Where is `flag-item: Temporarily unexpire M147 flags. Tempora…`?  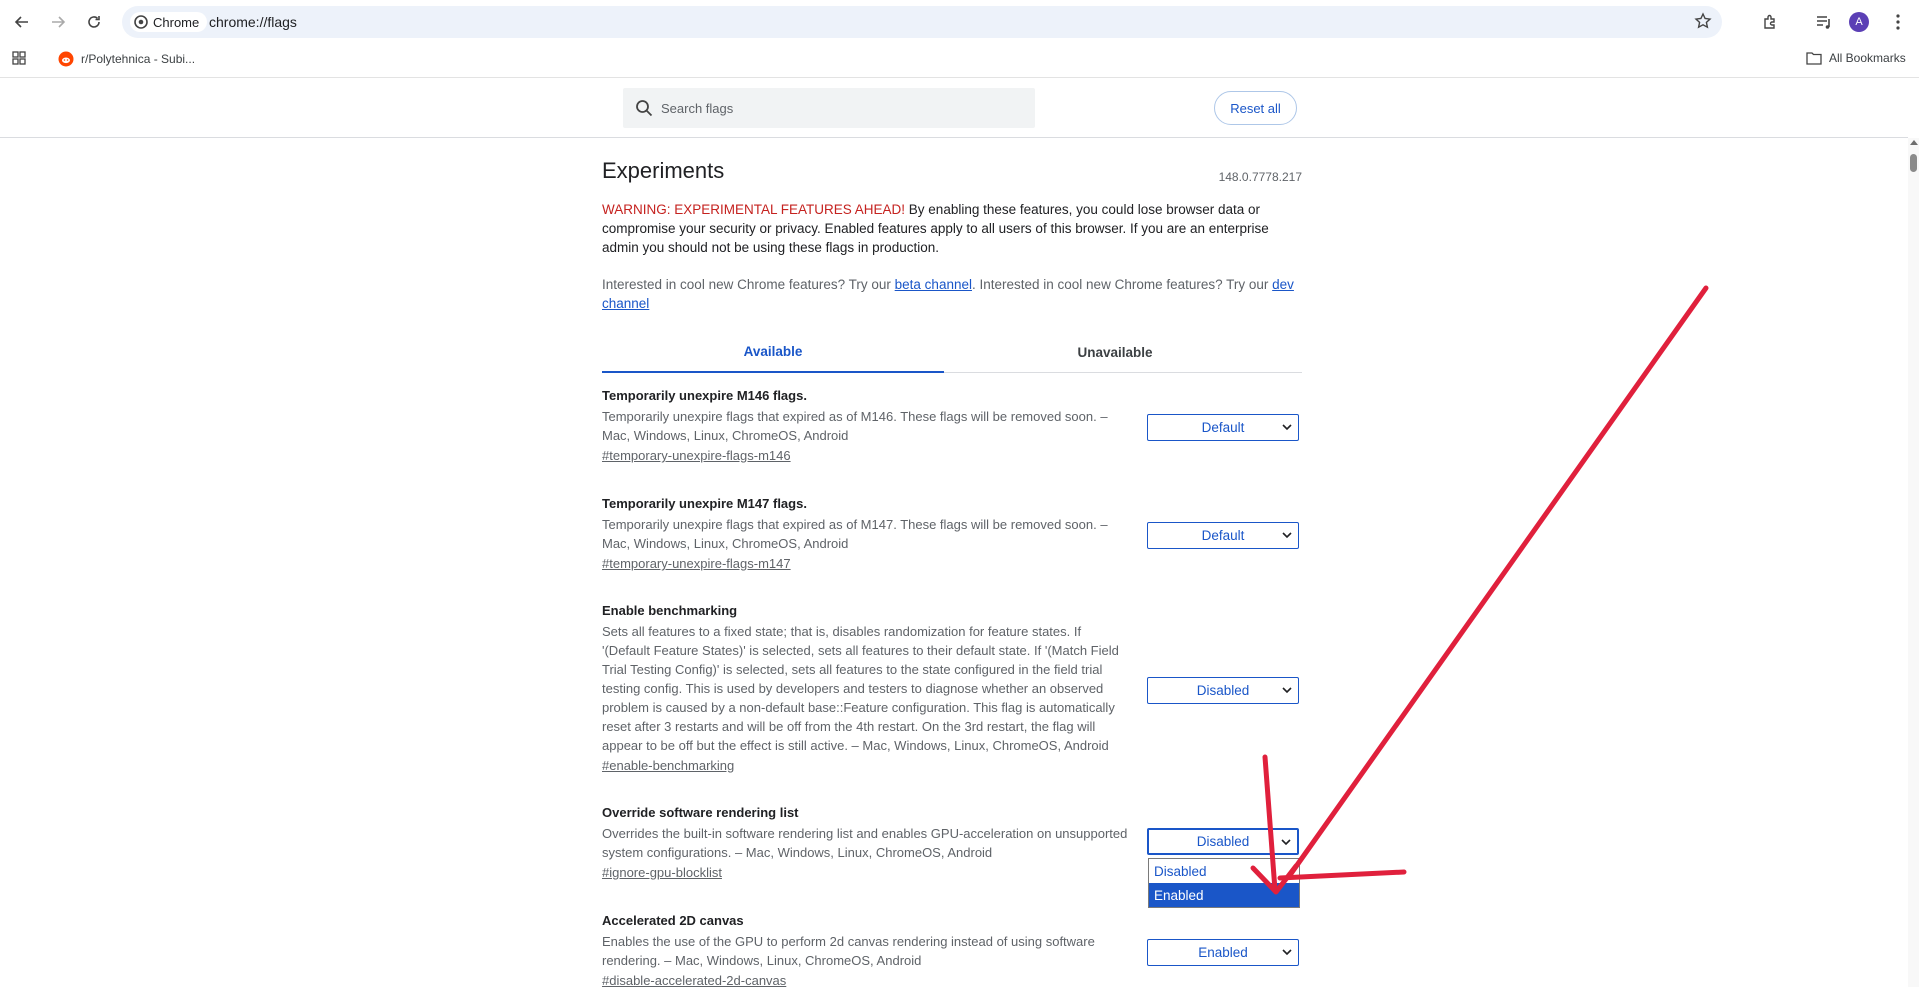
flag-item: Temporarily unexpire M147 flags. Tempora… is located at coordinates (952, 534).